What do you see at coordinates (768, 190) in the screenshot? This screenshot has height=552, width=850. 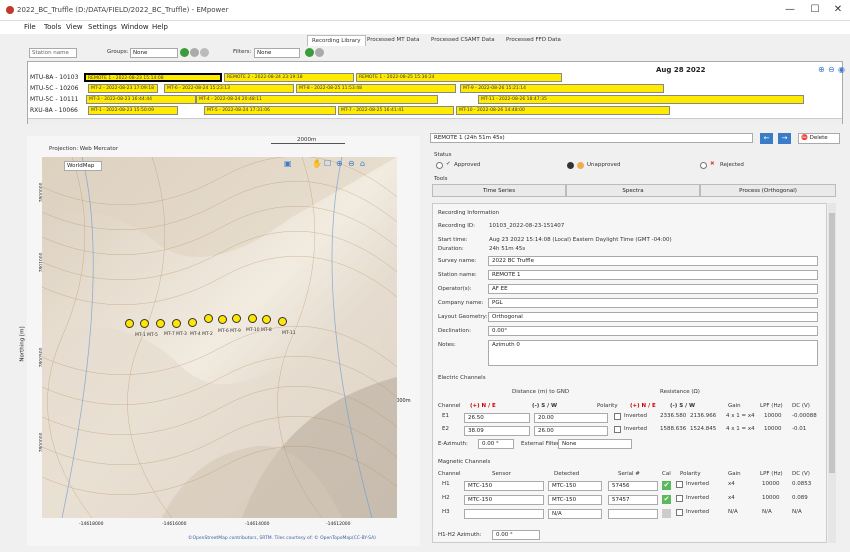 I see `process-button: Process (Orthogonal)` at bounding box center [768, 190].